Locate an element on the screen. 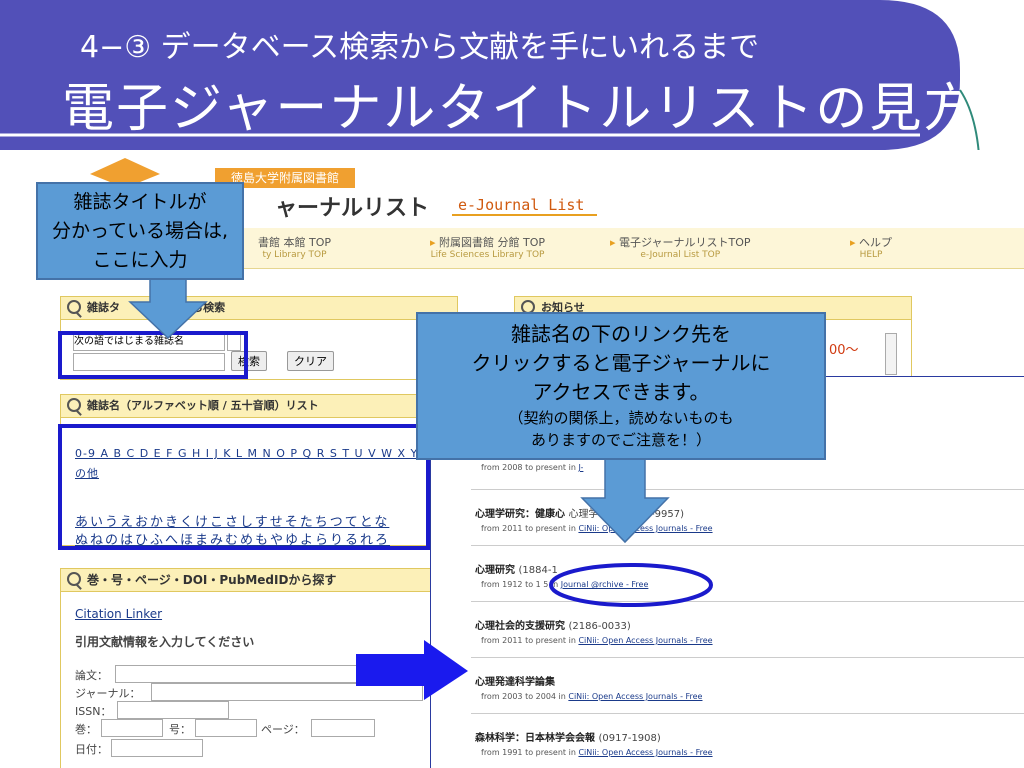 This screenshot has height=768, width=1024. citation-linker-link: Citation Linker is located at coordinates (118, 614).